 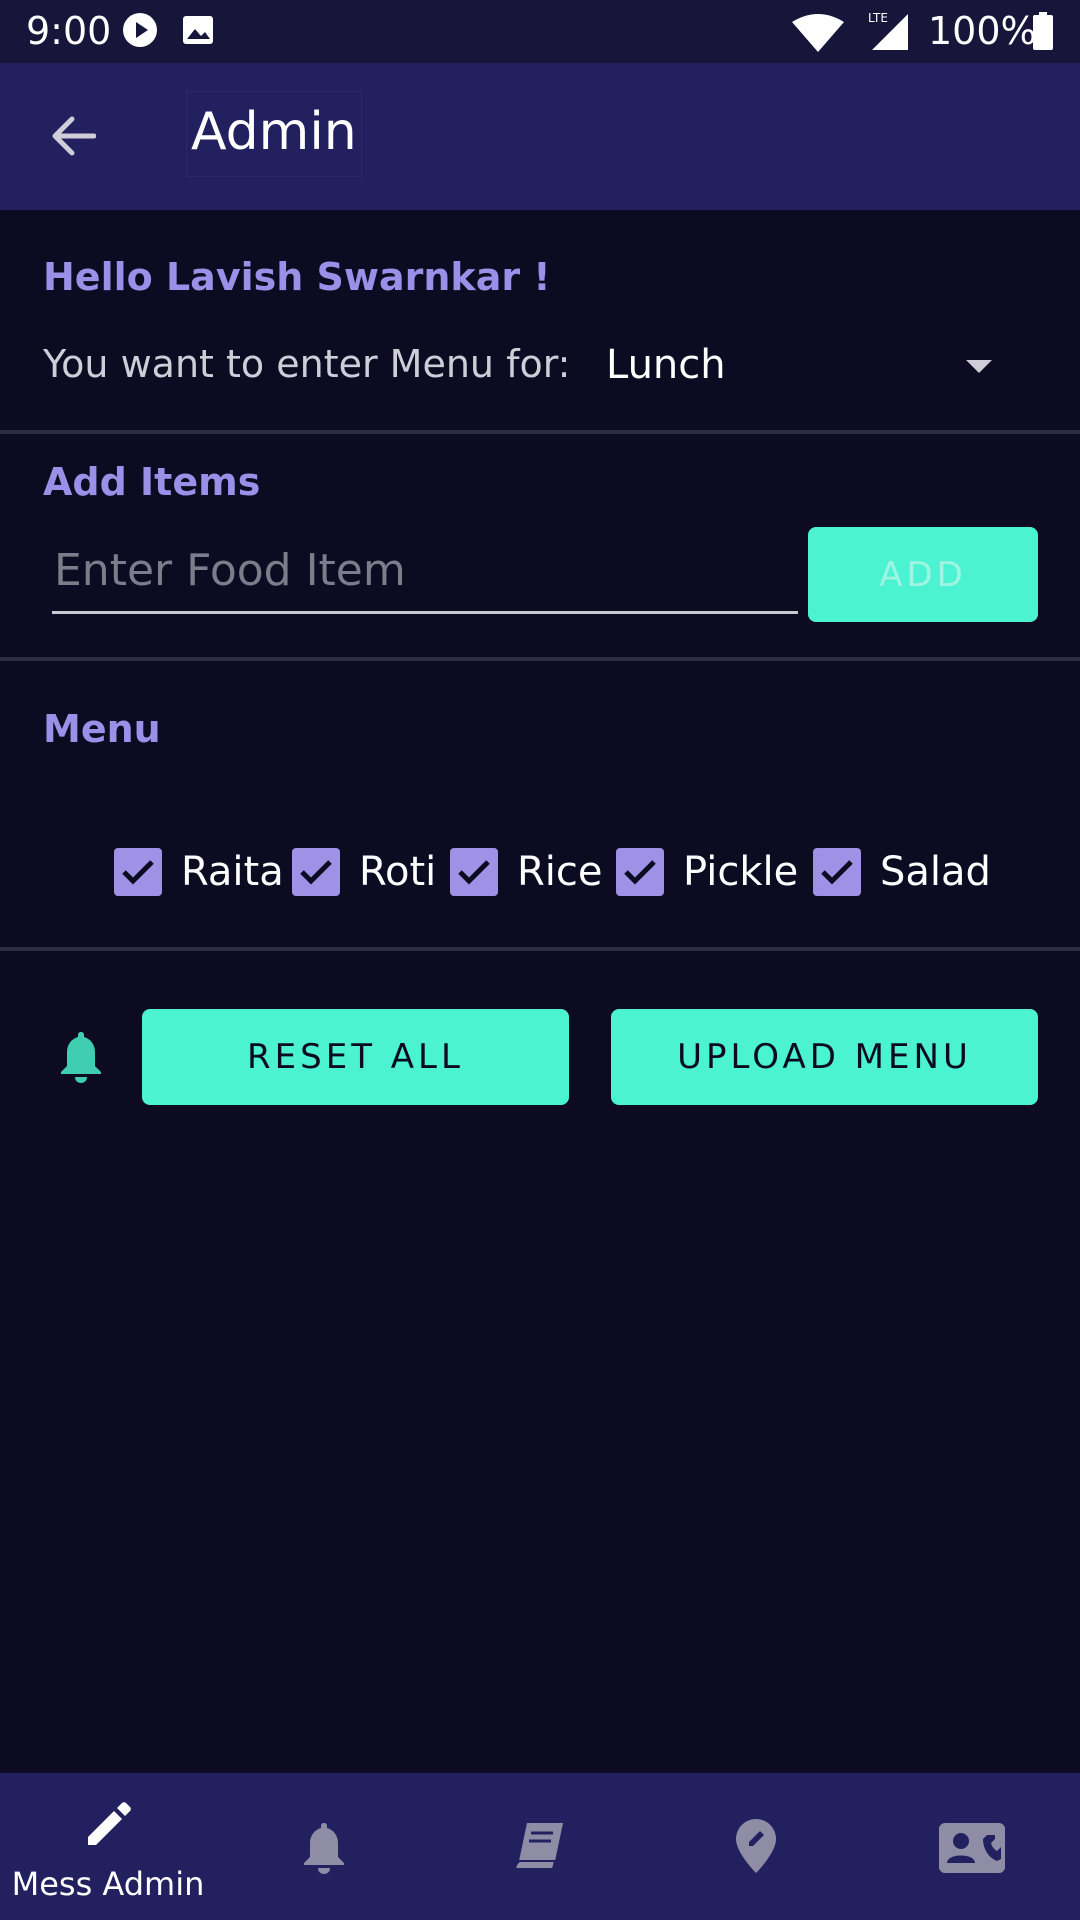 I want to click on menu-item-roti: Roti, so click(x=364, y=872).